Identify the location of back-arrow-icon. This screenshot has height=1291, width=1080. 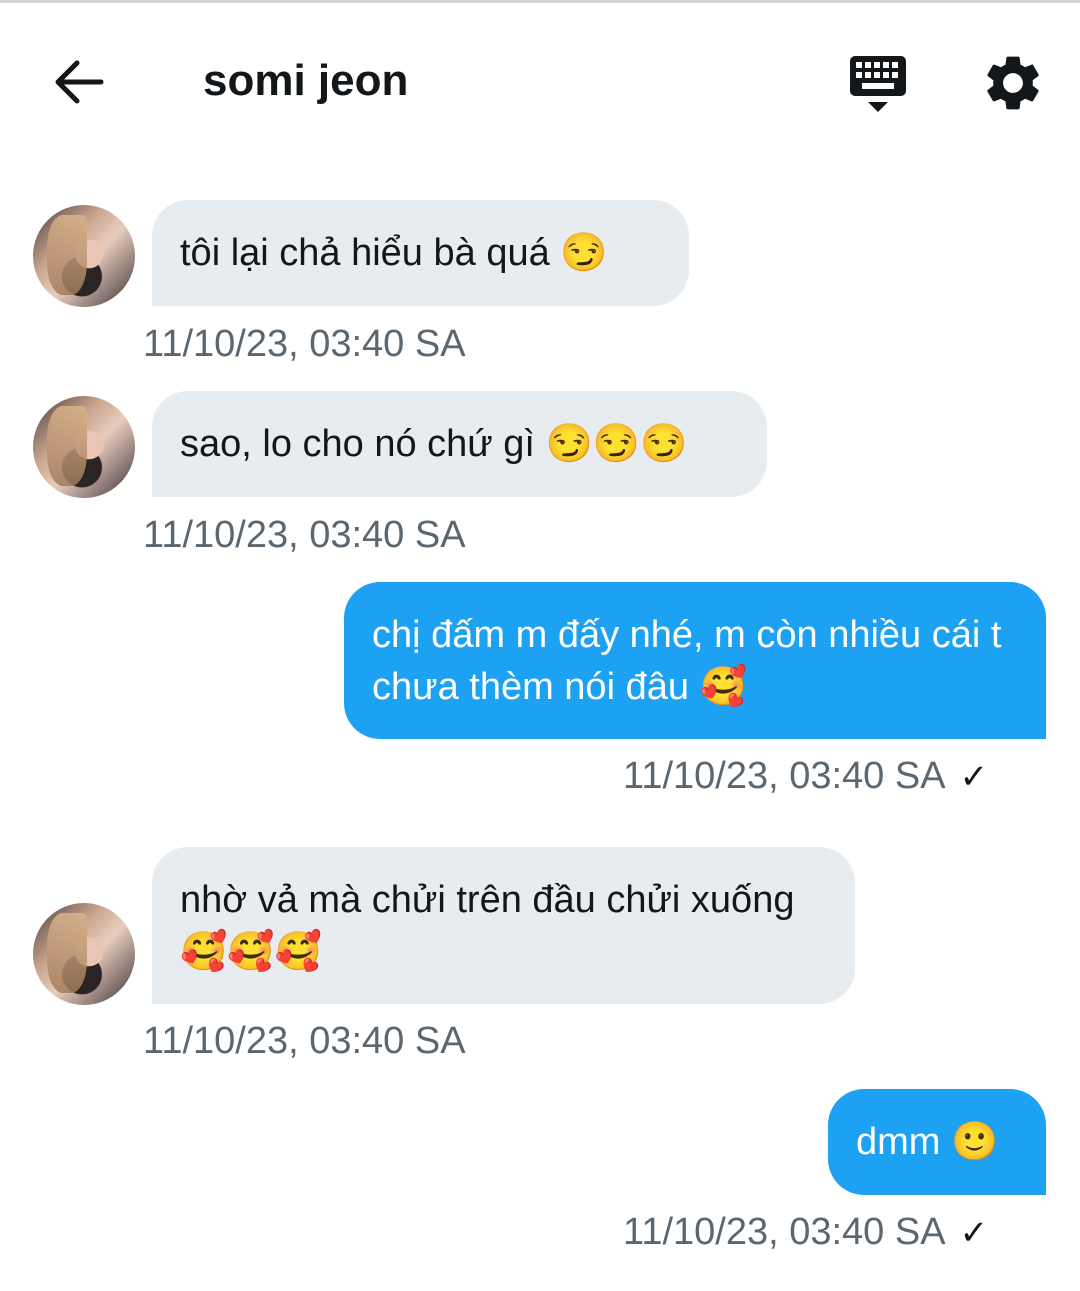
(79, 82).